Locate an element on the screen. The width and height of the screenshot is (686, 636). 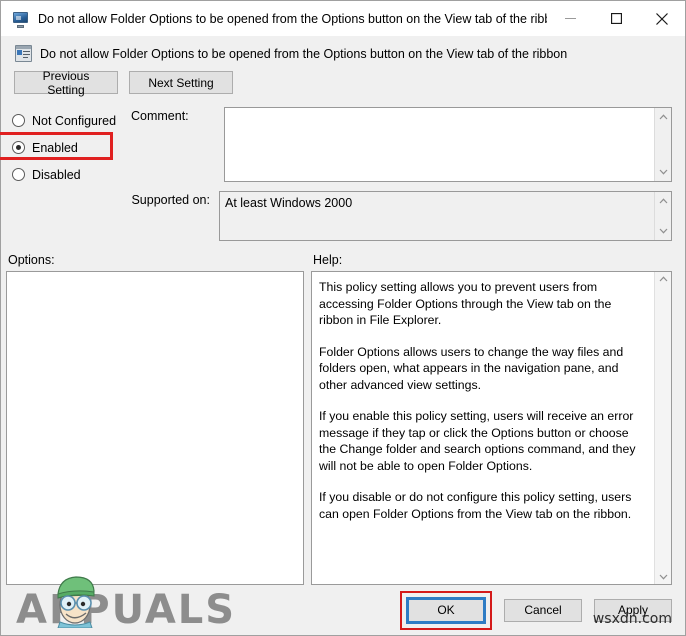
computer-monitor-icon is located at coordinates (21, 19).